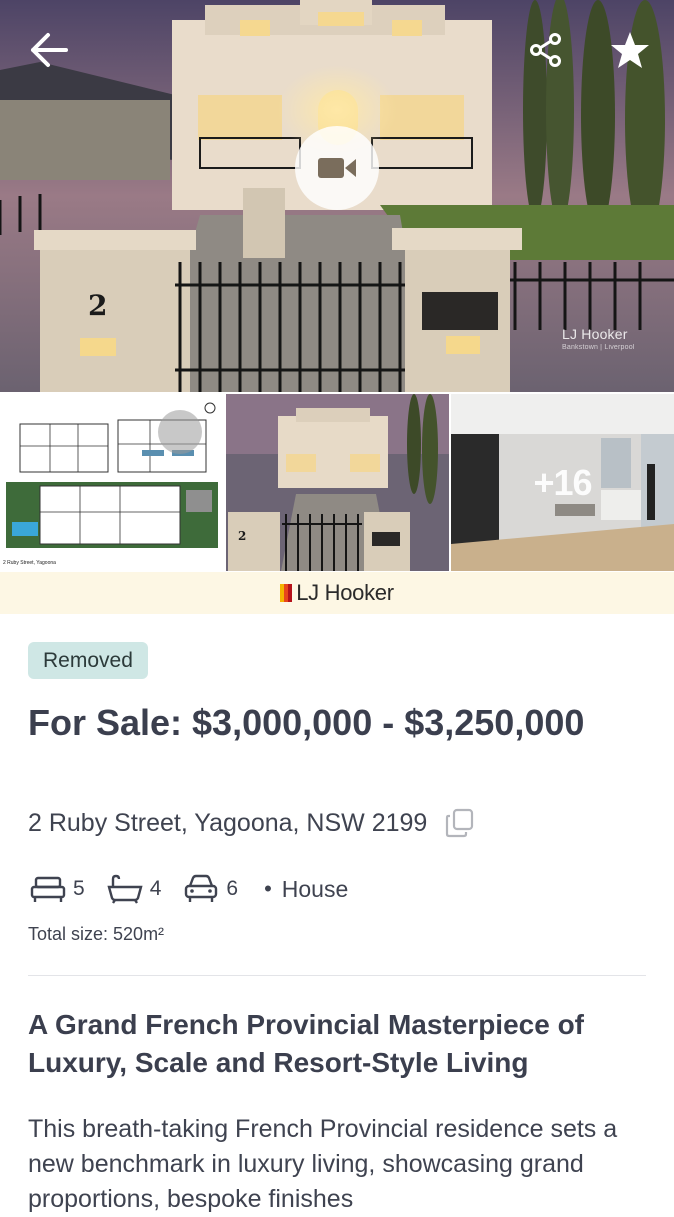  Describe the element at coordinates (228, 822) in the screenshot. I see `listing-address: 2 Ruby Street, Yagoona, NSW 2199` at that location.